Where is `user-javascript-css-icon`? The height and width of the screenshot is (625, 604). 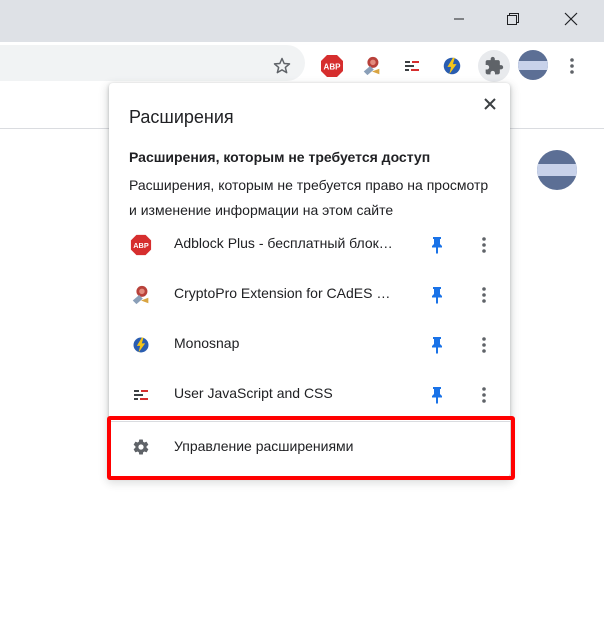 user-javascript-css-icon is located at coordinates (412, 66).